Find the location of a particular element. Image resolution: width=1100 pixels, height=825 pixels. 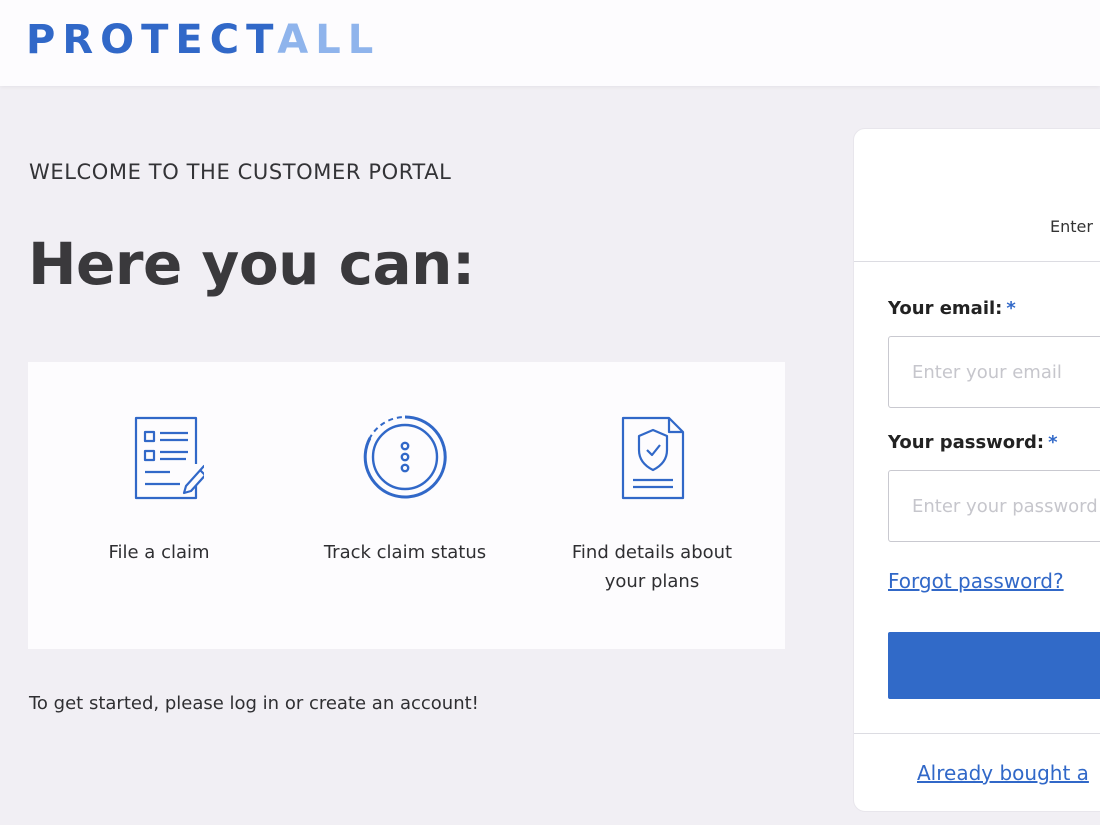

feature-label-line2: your plans is located at coordinates (652, 581).